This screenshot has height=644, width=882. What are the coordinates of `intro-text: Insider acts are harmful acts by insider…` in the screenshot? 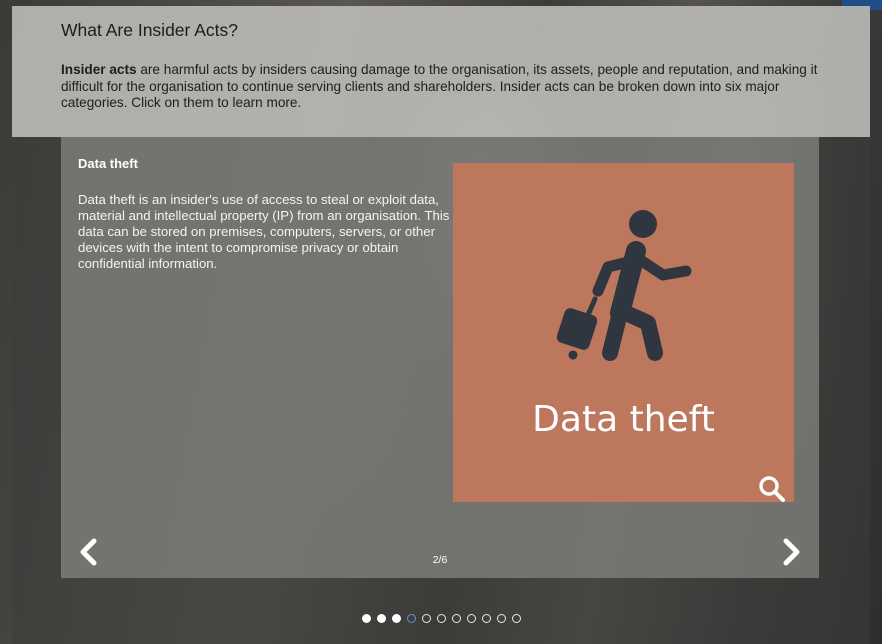 It's located at (446, 87).